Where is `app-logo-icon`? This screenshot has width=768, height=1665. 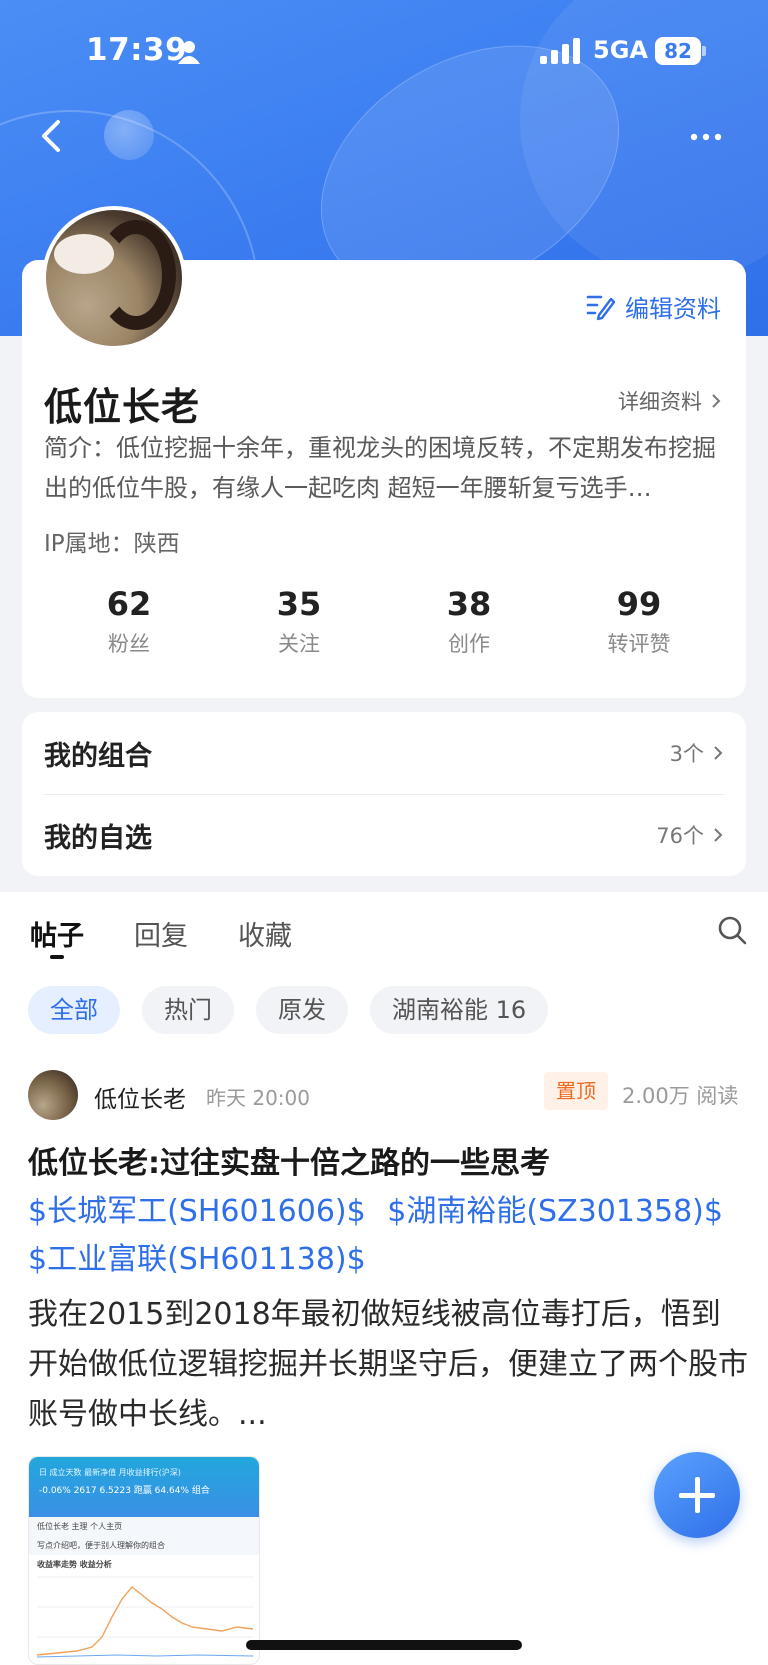
app-logo-icon is located at coordinates (129, 135).